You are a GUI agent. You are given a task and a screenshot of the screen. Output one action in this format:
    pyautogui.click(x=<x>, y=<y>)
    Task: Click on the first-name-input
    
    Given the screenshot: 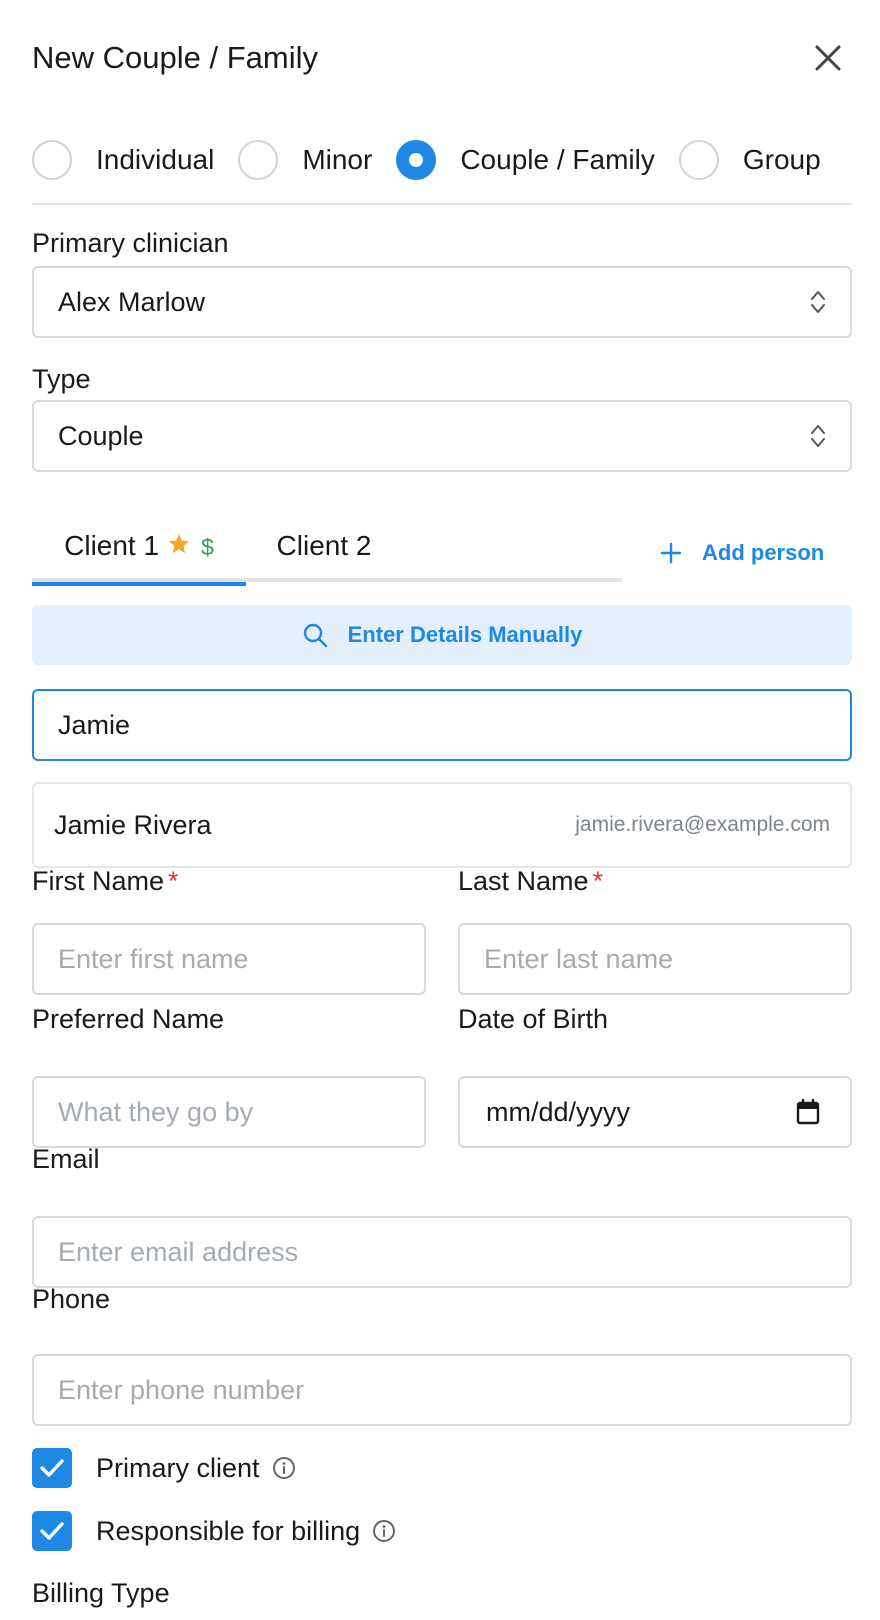 What is the action you would take?
    pyautogui.click(x=229, y=959)
    